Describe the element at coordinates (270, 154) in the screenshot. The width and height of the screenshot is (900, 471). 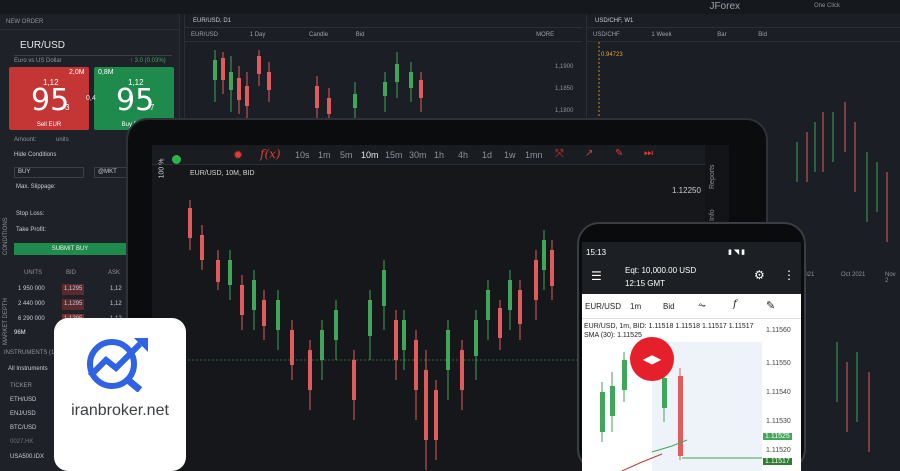
I see `indicator-fx-icon: f(x)` at that location.